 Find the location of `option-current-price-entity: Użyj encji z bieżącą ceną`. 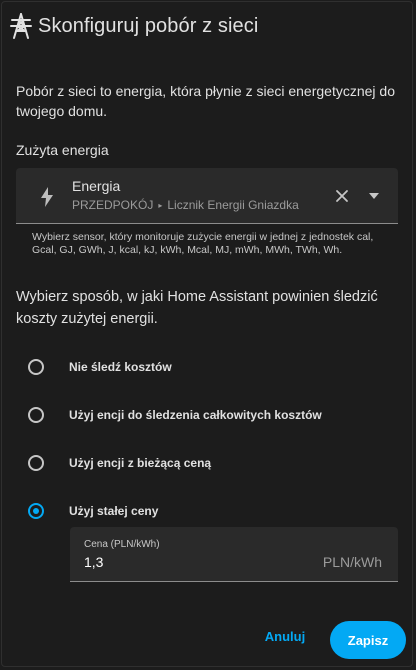

option-current-price-entity: Użyj encji z bieżącą ceną is located at coordinates (119, 463).